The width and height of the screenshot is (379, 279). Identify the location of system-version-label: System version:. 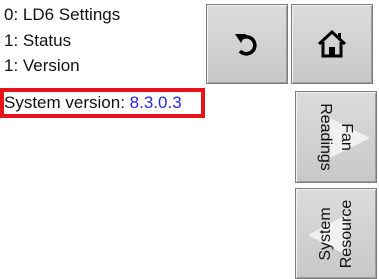
(64, 102).